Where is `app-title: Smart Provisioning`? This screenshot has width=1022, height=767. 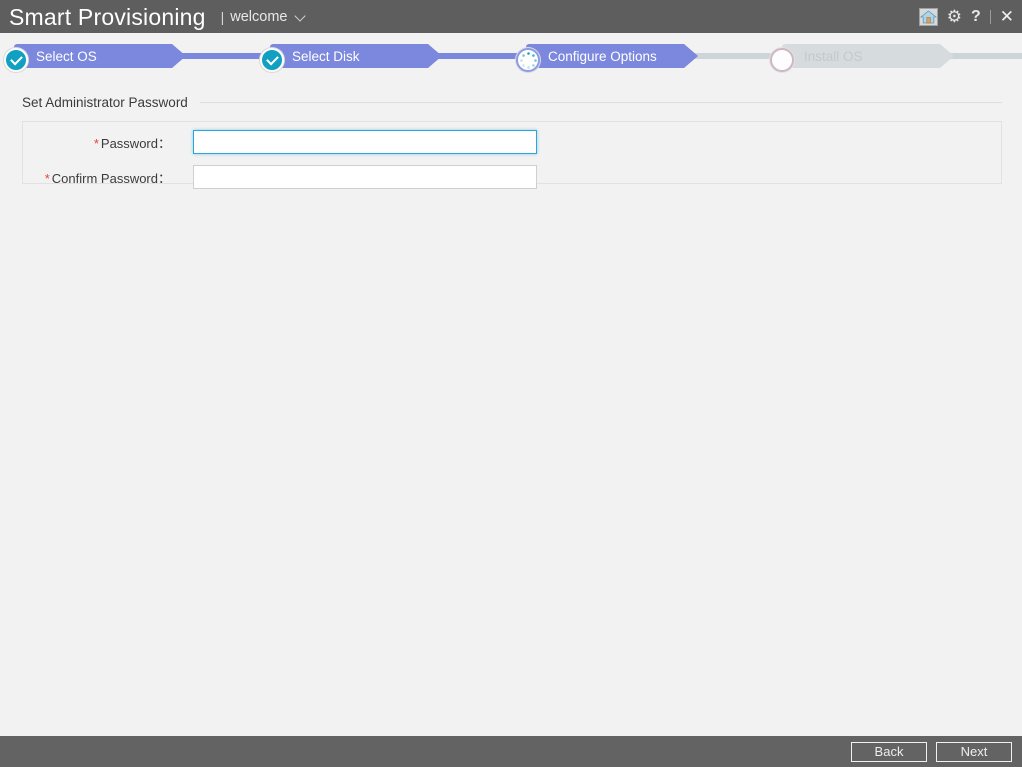 app-title: Smart Provisioning is located at coordinates (107, 16).